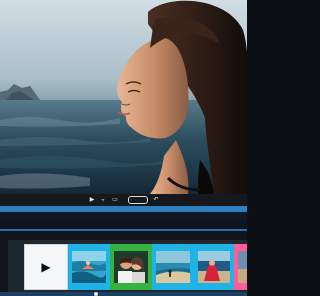  I want to click on timeline-clip-play-card: ▶, so click(46, 267).